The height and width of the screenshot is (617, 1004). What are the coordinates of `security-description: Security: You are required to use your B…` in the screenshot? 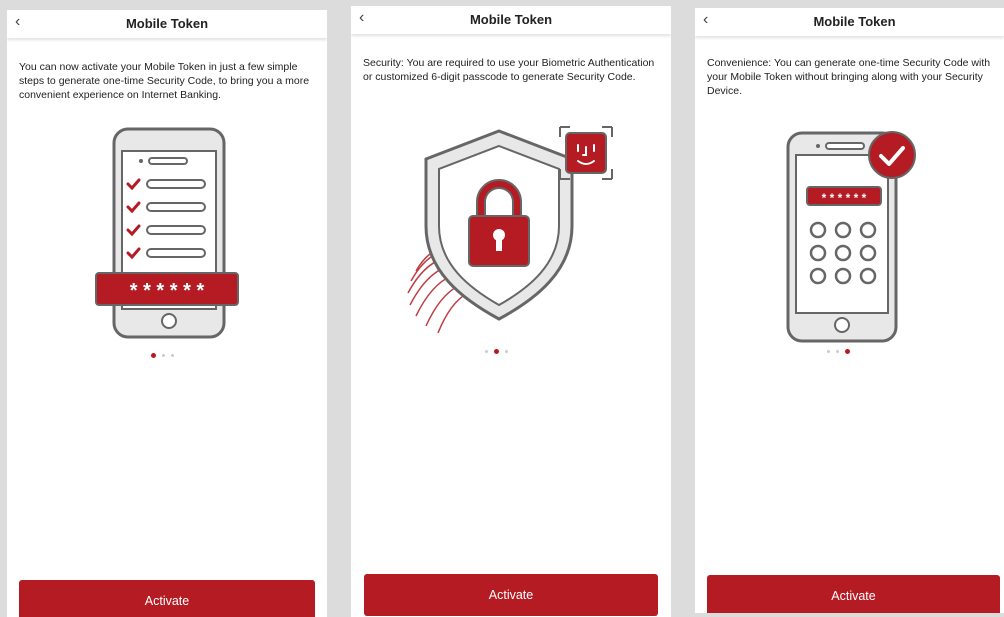 It's located at (509, 70).